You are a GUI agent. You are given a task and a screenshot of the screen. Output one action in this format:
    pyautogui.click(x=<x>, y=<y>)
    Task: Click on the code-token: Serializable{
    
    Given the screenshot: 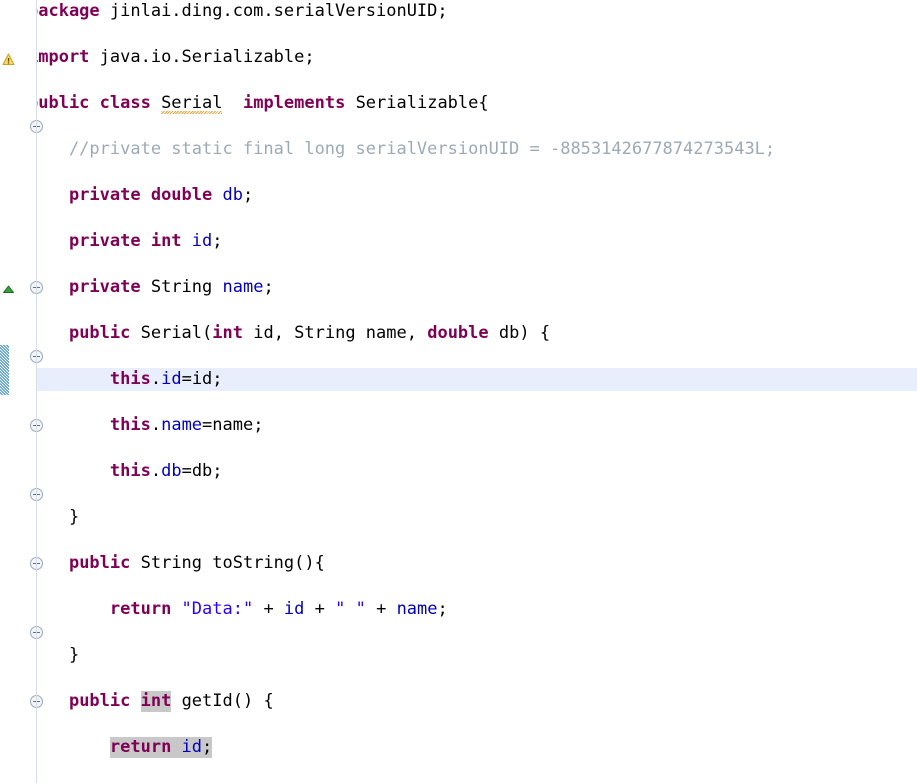 What is the action you would take?
    pyautogui.click(x=422, y=103)
    